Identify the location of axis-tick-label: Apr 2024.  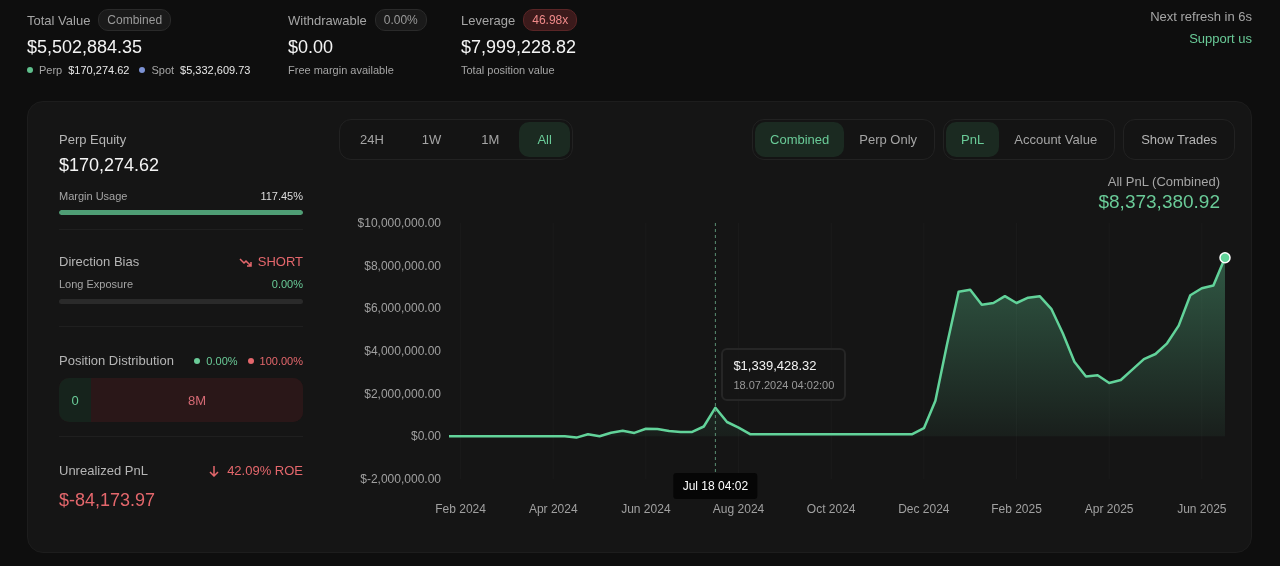
(553, 509).